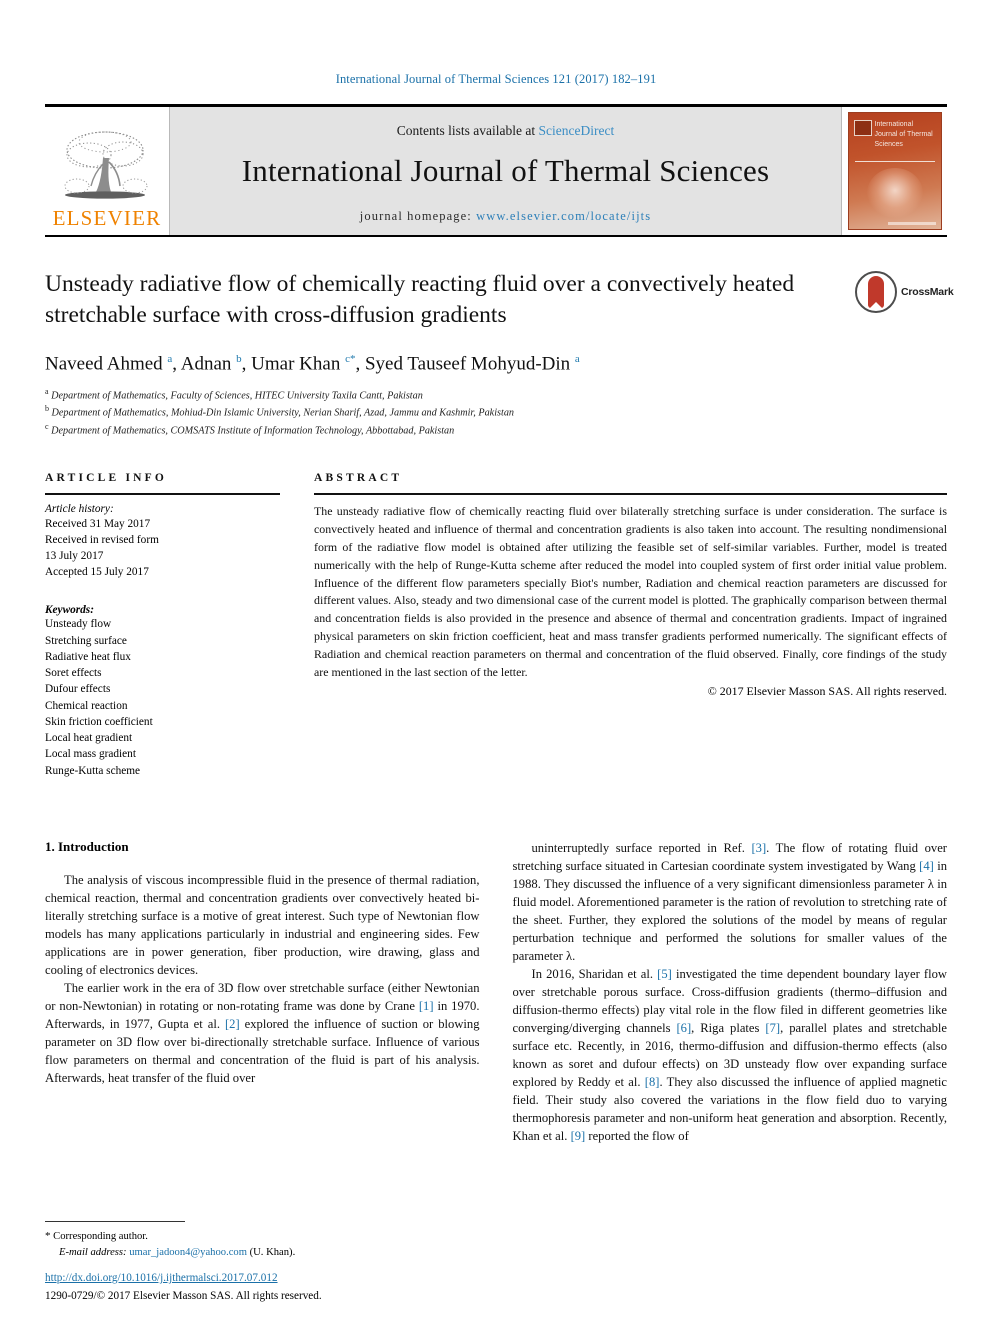 The width and height of the screenshot is (992, 1323). I want to click on keyword-item: Runge-Kutta scheme, so click(93, 770).